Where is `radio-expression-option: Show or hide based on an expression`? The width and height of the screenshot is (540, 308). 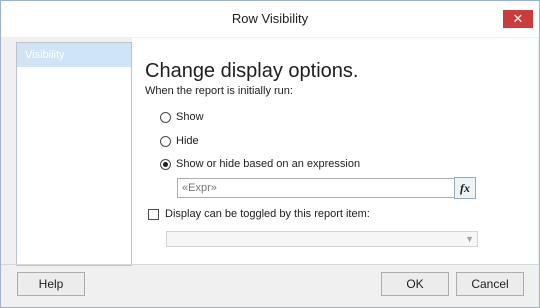 radio-expression-option: Show or hide based on an expression is located at coordinates (260, 164).